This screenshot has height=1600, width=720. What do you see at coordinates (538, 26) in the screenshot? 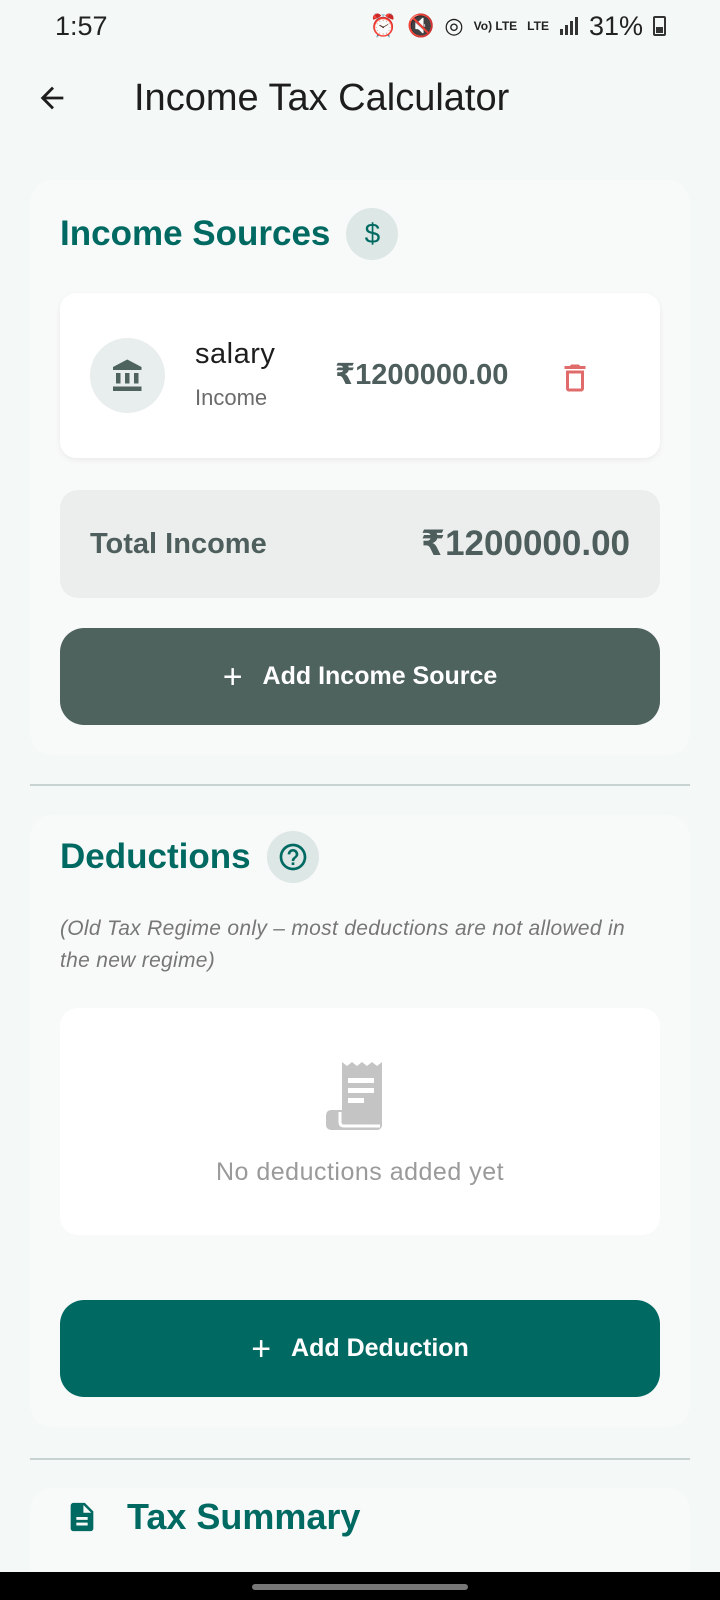
I see `lte-icon: LTE` at bounding box center [538, 26].